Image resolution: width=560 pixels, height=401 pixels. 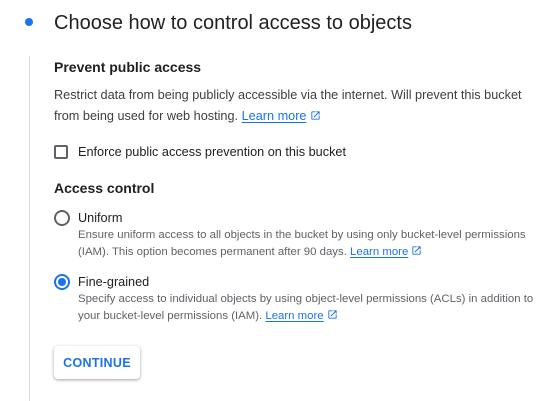 What do you see at coordinates (62, 282) in the screenshot?
I see `fine-grained-radio` at bounding box center [62, 282].